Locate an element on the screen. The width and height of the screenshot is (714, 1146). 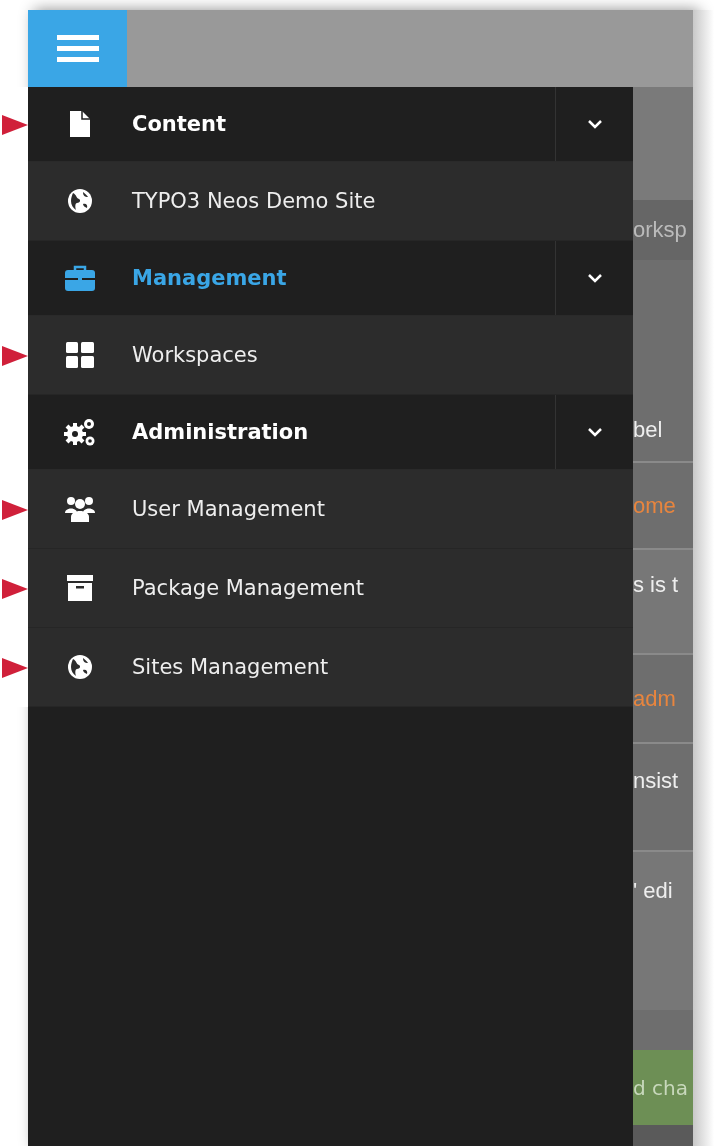
document-icon is located at coordinates (80, 124).